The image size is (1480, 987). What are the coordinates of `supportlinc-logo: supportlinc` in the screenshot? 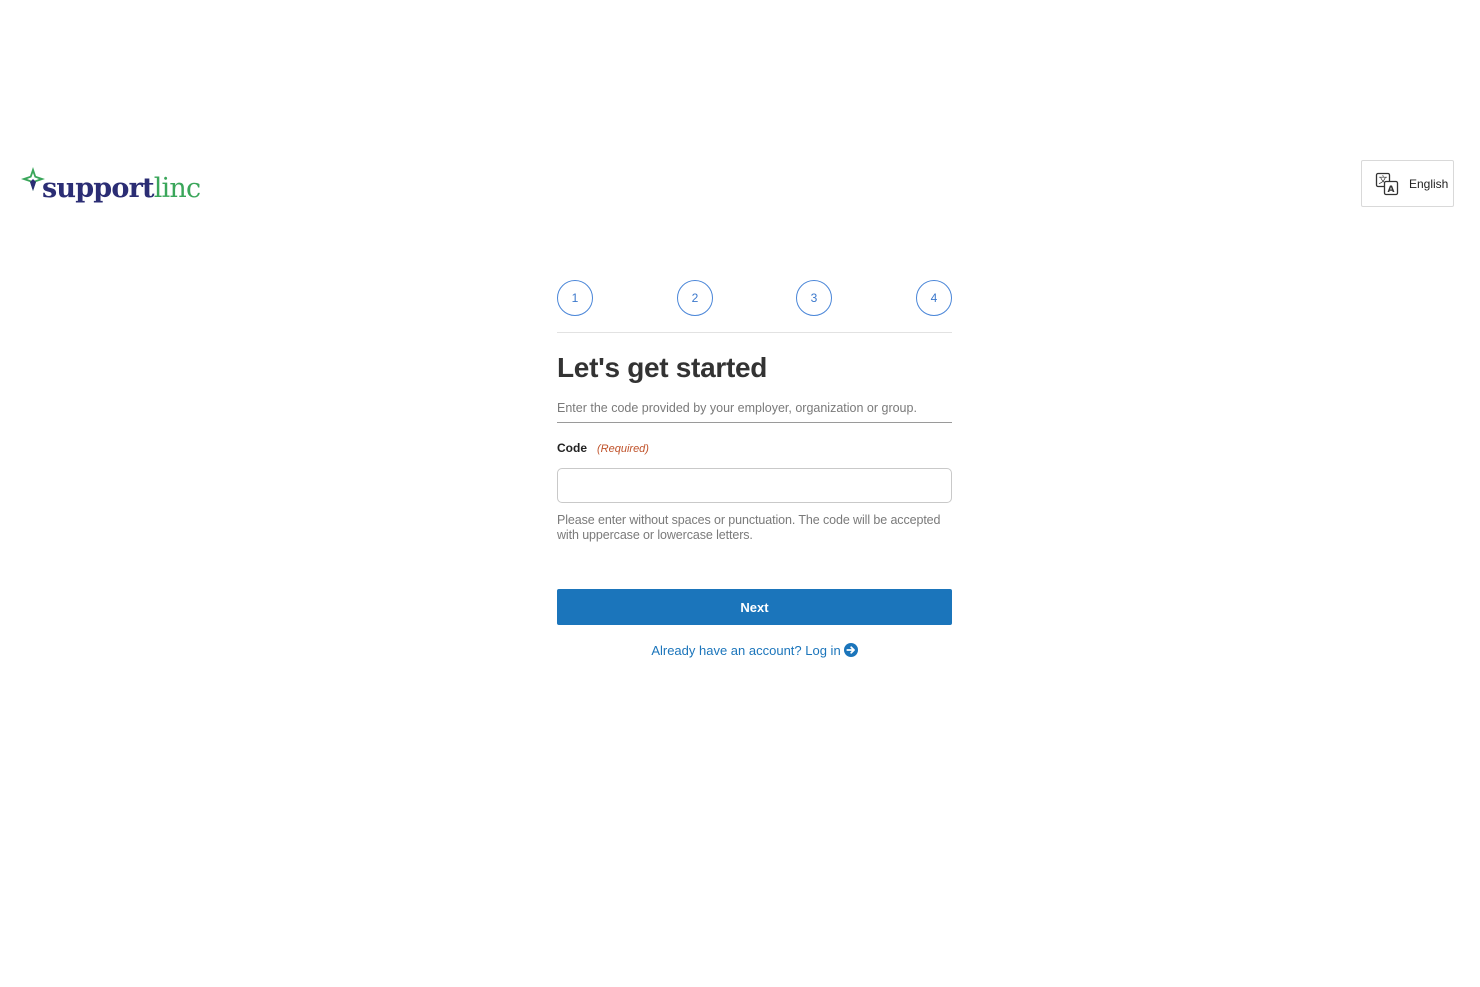 It's located at (110, 184).